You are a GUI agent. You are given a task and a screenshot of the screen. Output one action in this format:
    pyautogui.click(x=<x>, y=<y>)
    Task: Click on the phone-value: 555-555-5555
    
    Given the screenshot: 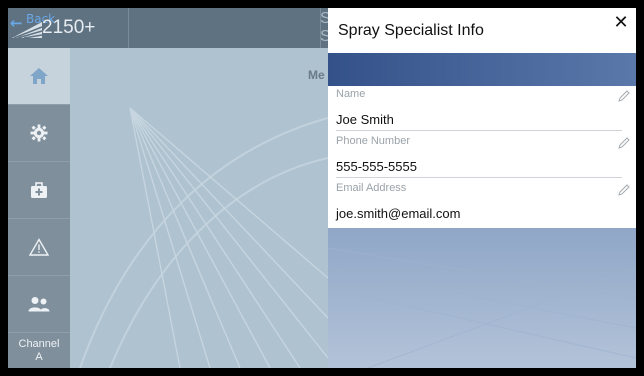 What is the action you would take?
    pyautogui.click(x=376, y=166)
    